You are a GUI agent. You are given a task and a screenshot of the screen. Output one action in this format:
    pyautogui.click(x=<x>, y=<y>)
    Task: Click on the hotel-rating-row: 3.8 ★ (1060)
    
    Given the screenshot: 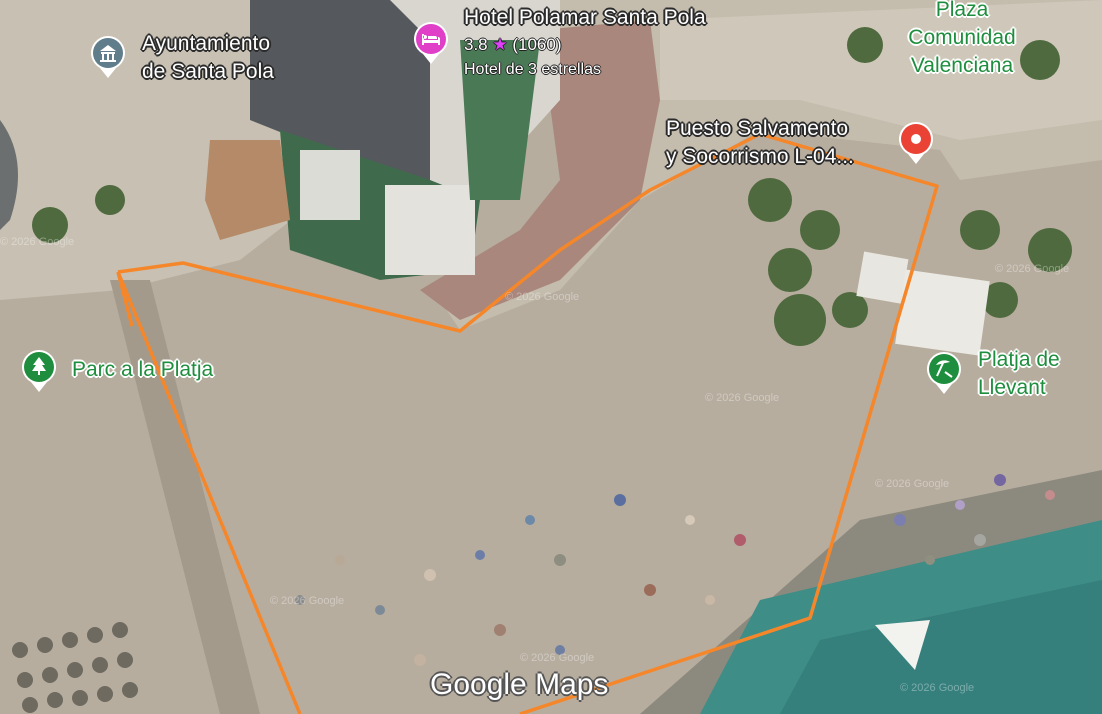 What is the action you would take?
    pyautogui.click(x=513, y=45)
    